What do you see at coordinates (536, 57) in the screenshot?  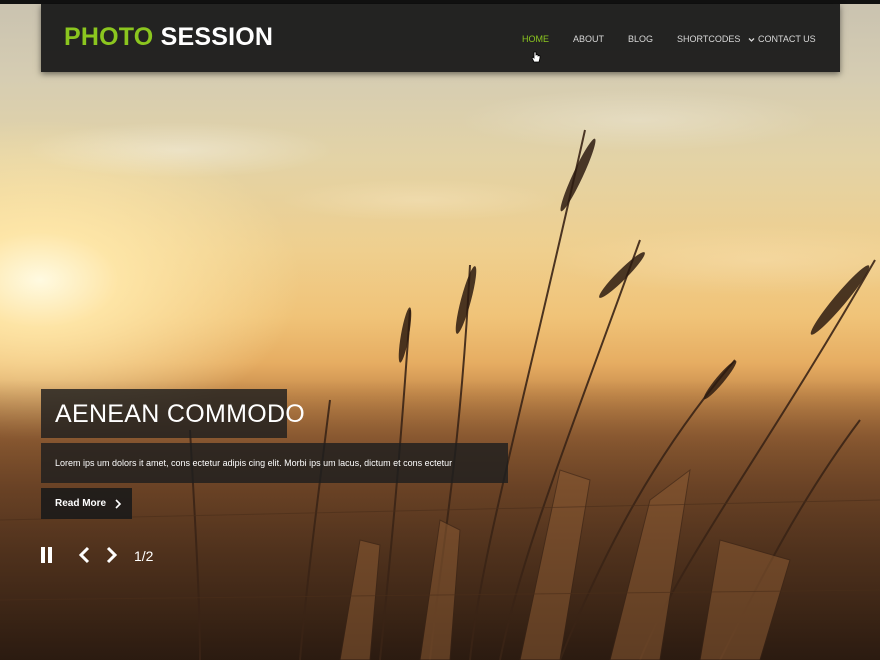 I see `hand-pointer-icon` at bounding box center [536, 57].